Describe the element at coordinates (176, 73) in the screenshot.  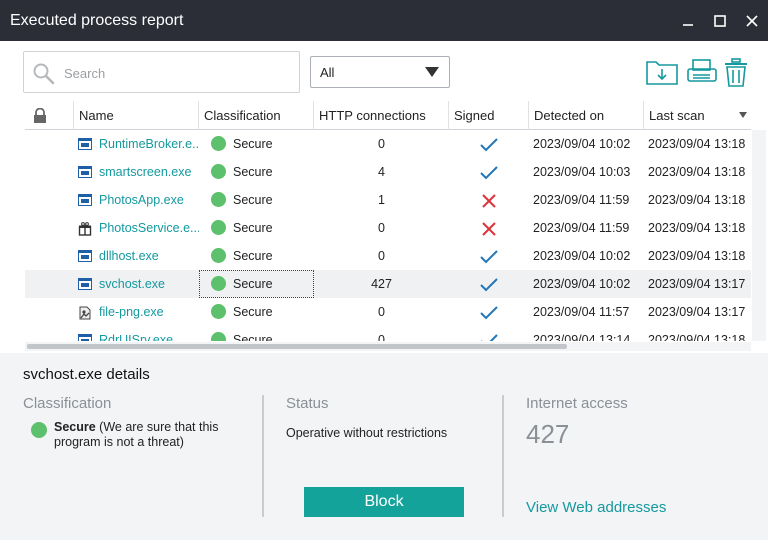
I see `search-input` at that location.